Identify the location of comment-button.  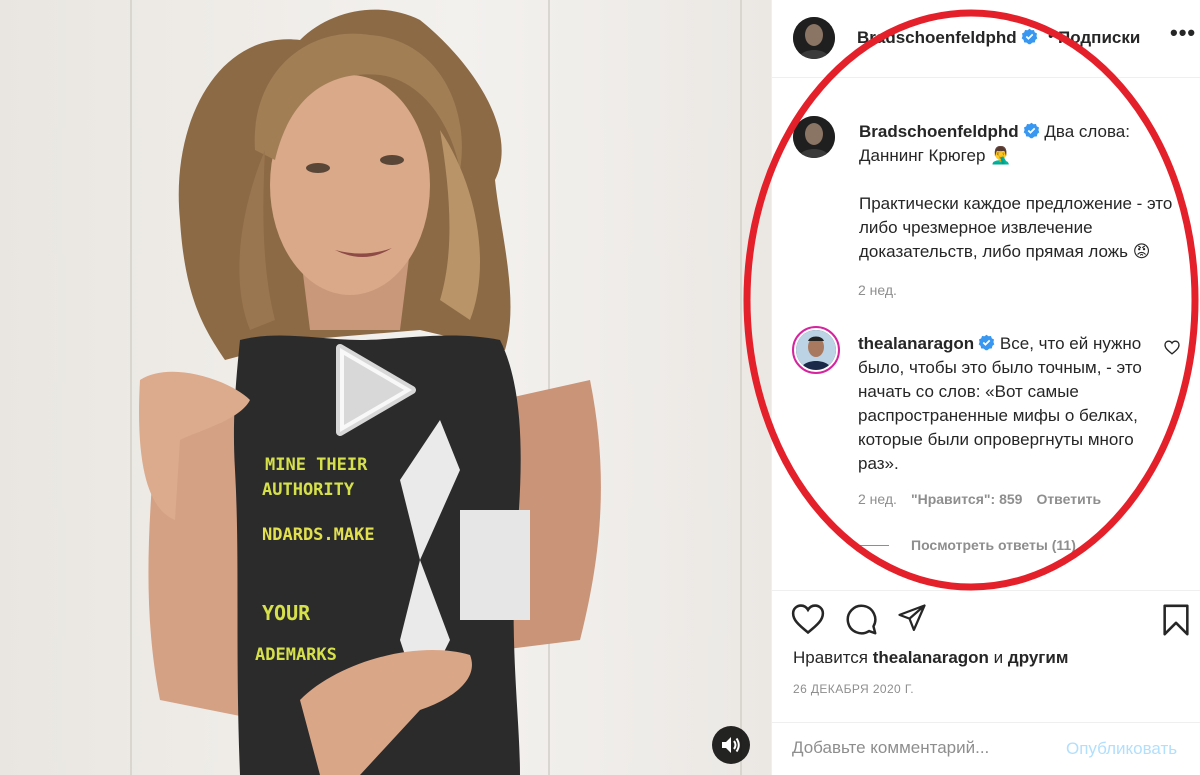
(861, 622).